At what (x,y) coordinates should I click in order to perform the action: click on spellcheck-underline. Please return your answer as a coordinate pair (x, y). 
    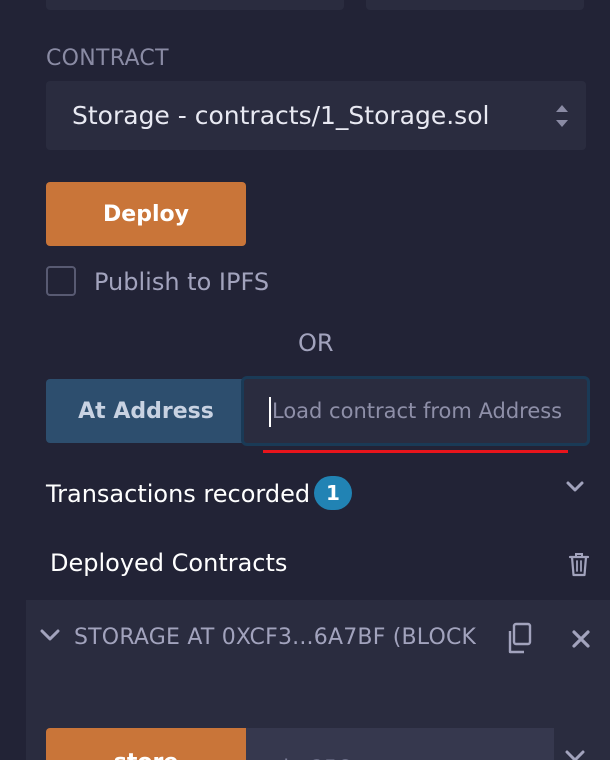
    Looking at the image, I should click on (415, 451).